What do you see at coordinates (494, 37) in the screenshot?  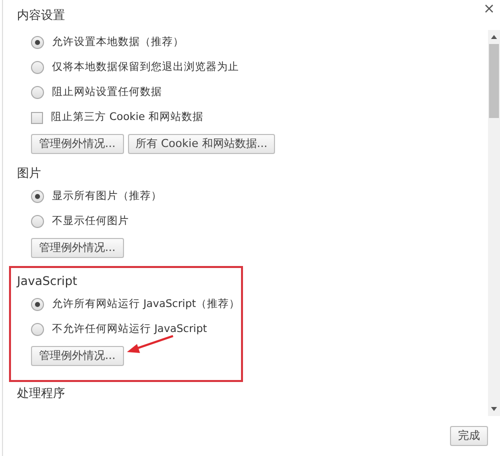 I see `scroll-up-icon` at bounding box center [494, 37].